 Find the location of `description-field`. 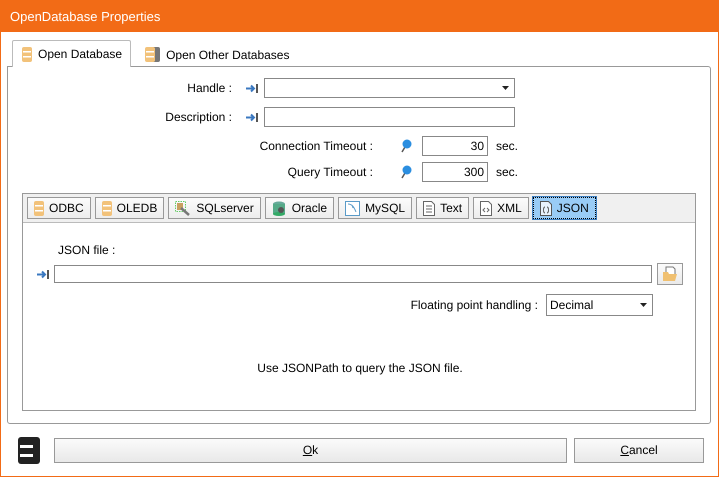

description-field is located at coordinates (389, 117).